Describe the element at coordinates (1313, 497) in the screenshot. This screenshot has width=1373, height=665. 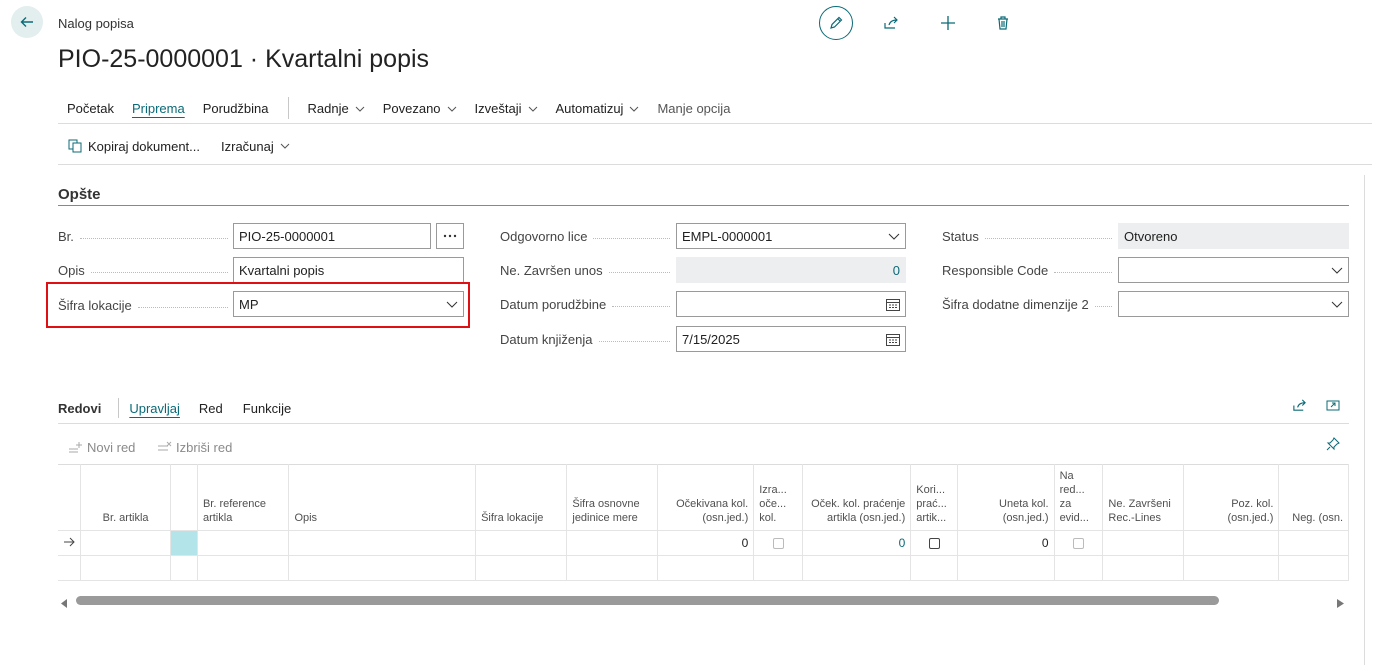
I see `col-neg-qty: Neg. (osn.` at that location.